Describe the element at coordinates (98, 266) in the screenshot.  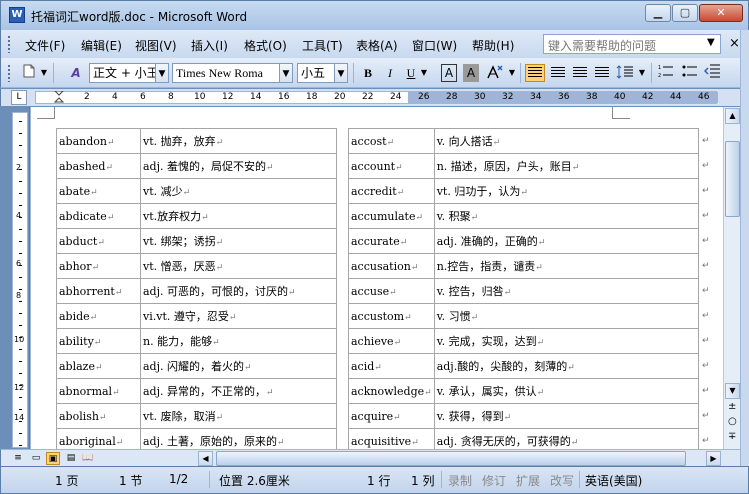
I see `word-cell: abhor↵` at that location.